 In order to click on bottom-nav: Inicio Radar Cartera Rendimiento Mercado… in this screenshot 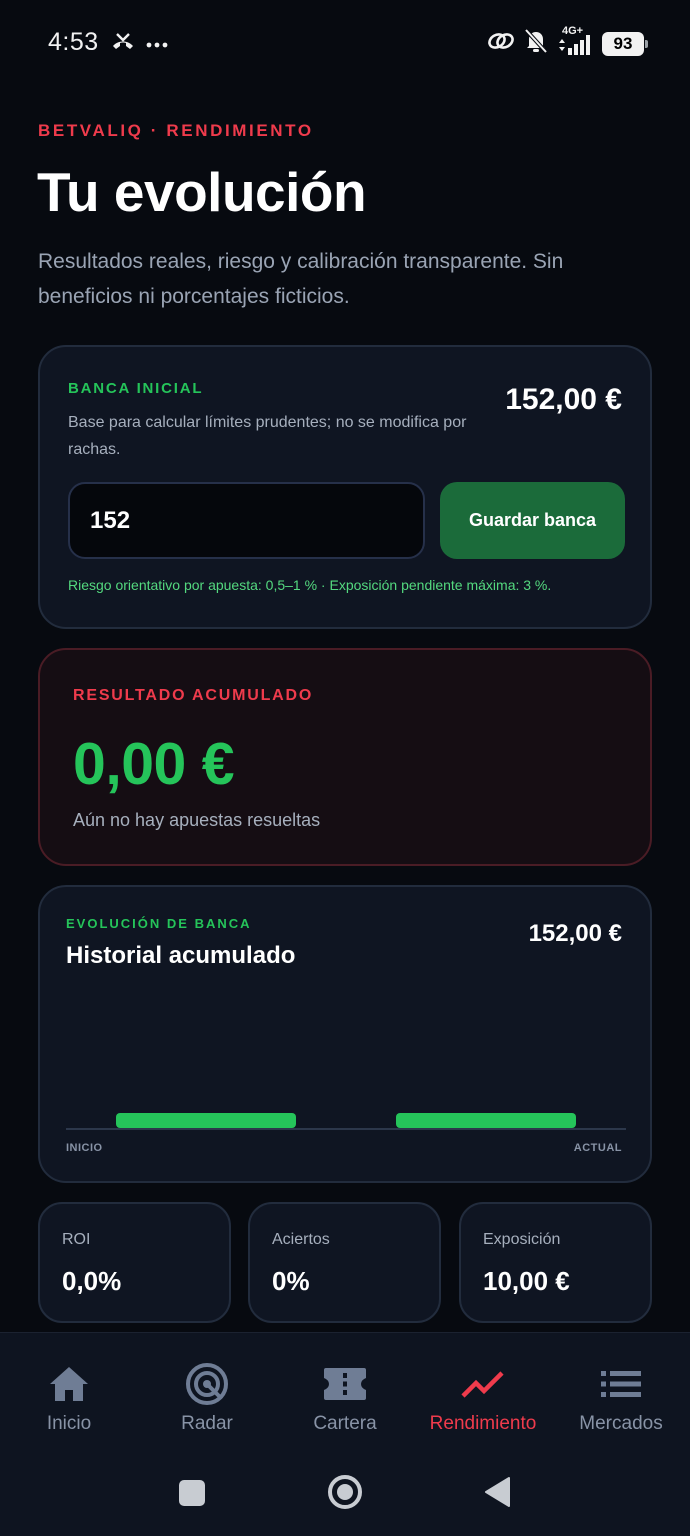, I will do `click(345, 1388)`.